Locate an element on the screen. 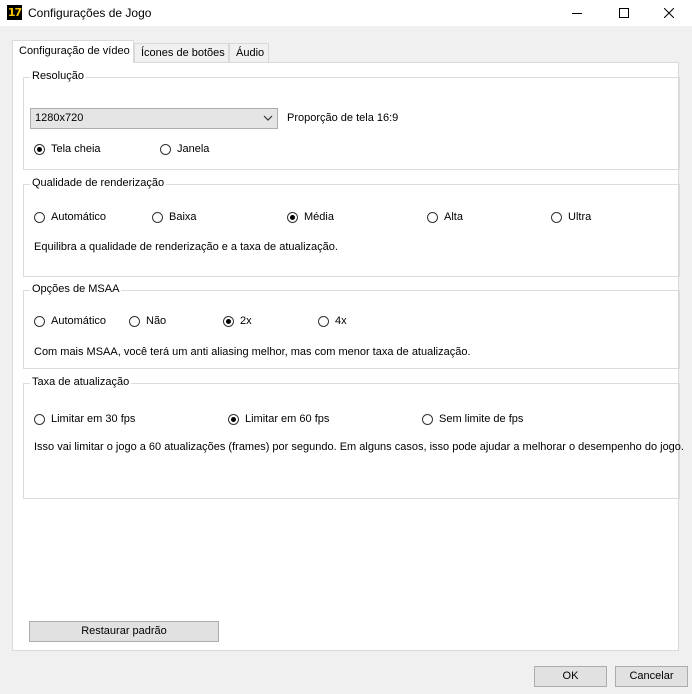 The image size is (692, 694). tab-label: Configuração de vídeo is located at coordinates (74, 51).